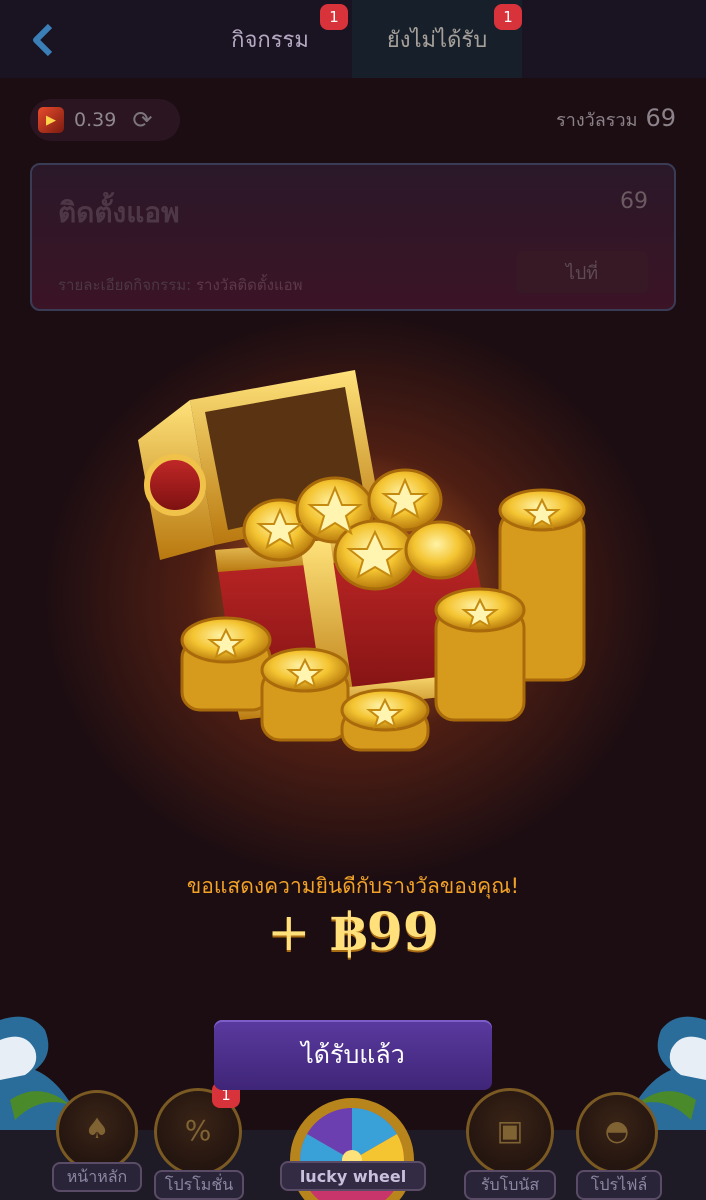 The width and height of the screenshot is (706, 1200). Describe the element at coordinates (508, 17) in the screenshot. I see `tab-unclaimed-badge: 1` at that location.